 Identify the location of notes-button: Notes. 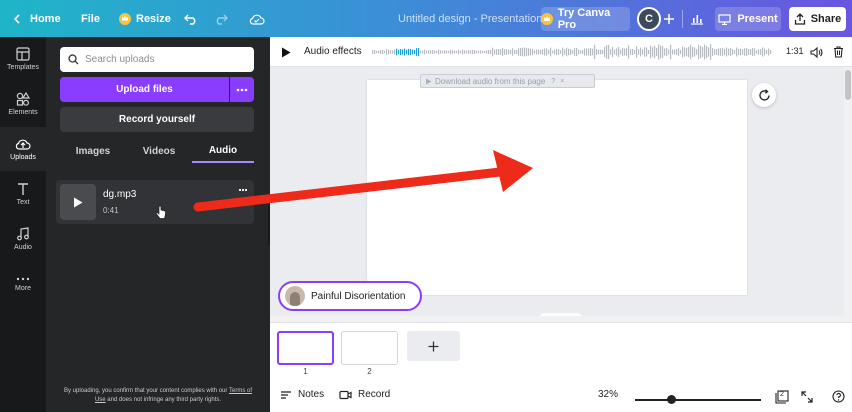
(302, 394).